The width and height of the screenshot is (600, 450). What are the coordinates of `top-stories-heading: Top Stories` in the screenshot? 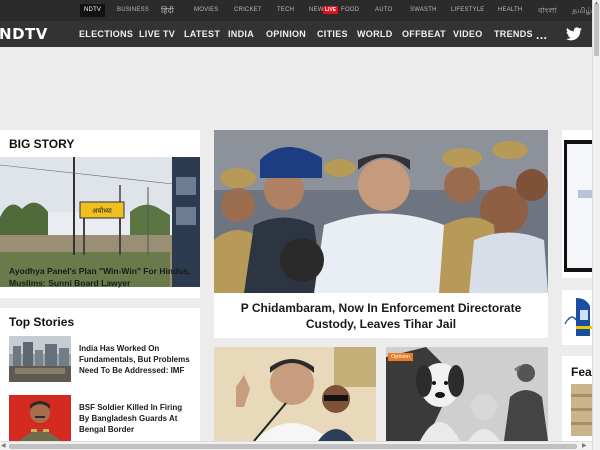 It's located at (42, 322).